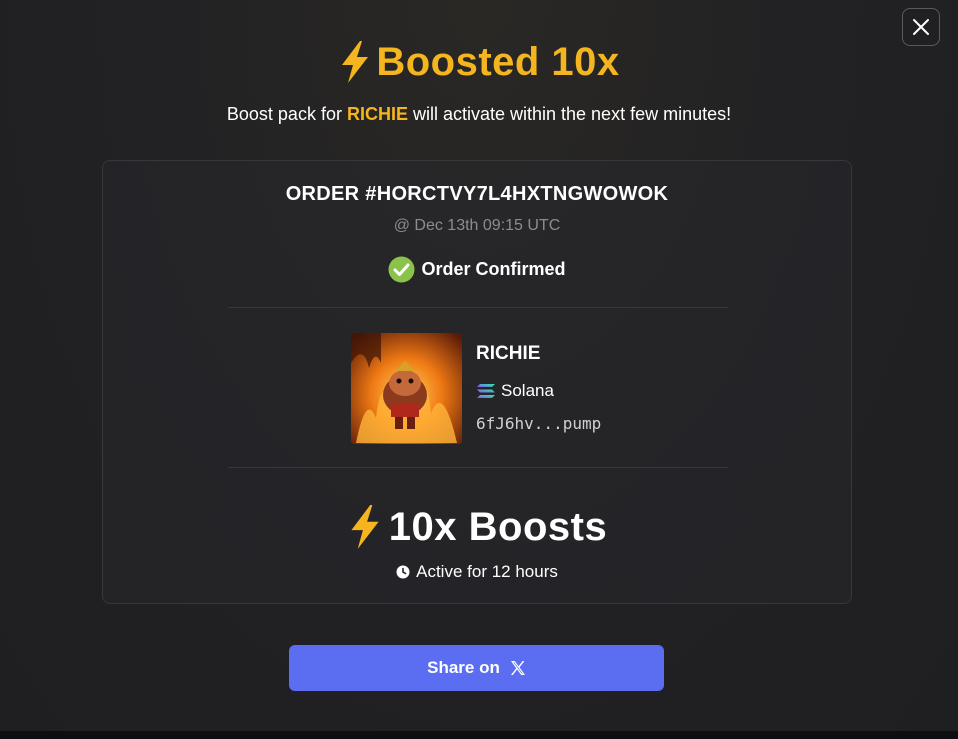 Image resolution: width=958 pixels, height=739 pixels. What do you see at coordinates (486, 391) in the screenshot?
I see `solana-icon` at bounding box center [486, 391].